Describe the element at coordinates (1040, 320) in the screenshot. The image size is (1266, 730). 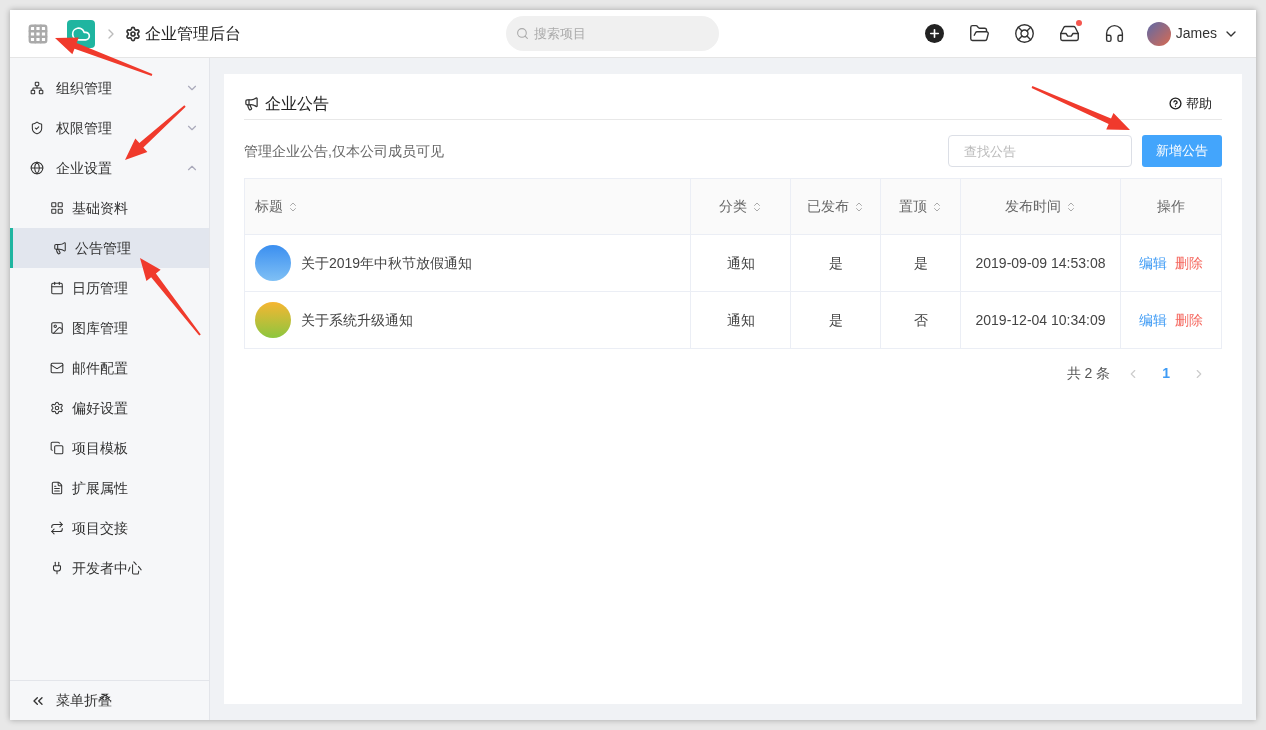
I see `table-cell-text: 2019-12-04 10:34:09` at that location.